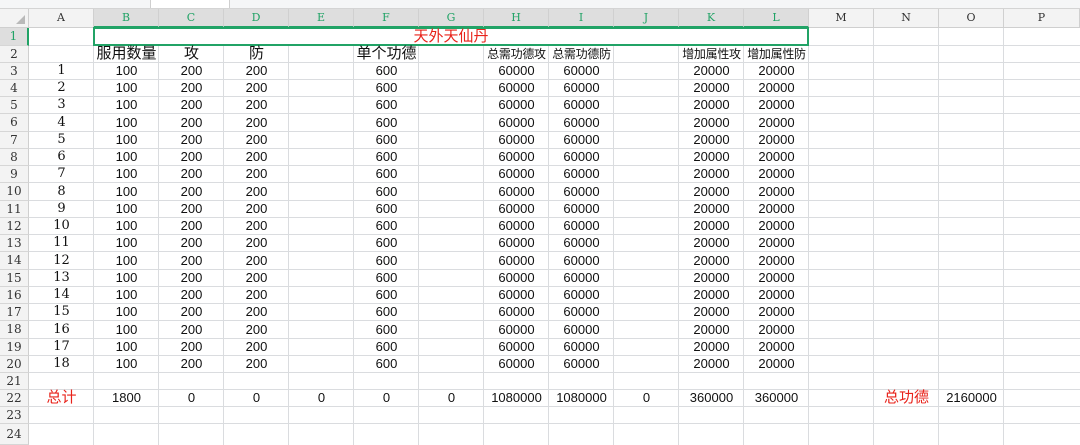 The image size is (1080, 445). What do you see at coordinates (61, 174) in the screenshot?
I see `data-cell-a: 7` at bounding box center [61, 174].